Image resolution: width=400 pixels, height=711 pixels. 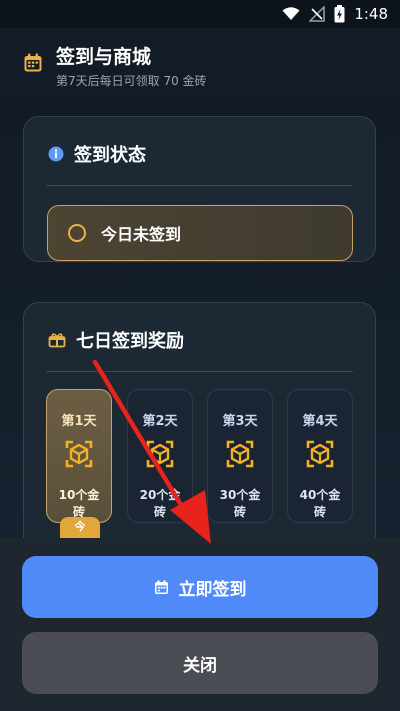 What do you see at coordinates (160, 503) in the screenshot?
I see `day-reward-amount: 20个金砖` at bounding box center [160, 503].